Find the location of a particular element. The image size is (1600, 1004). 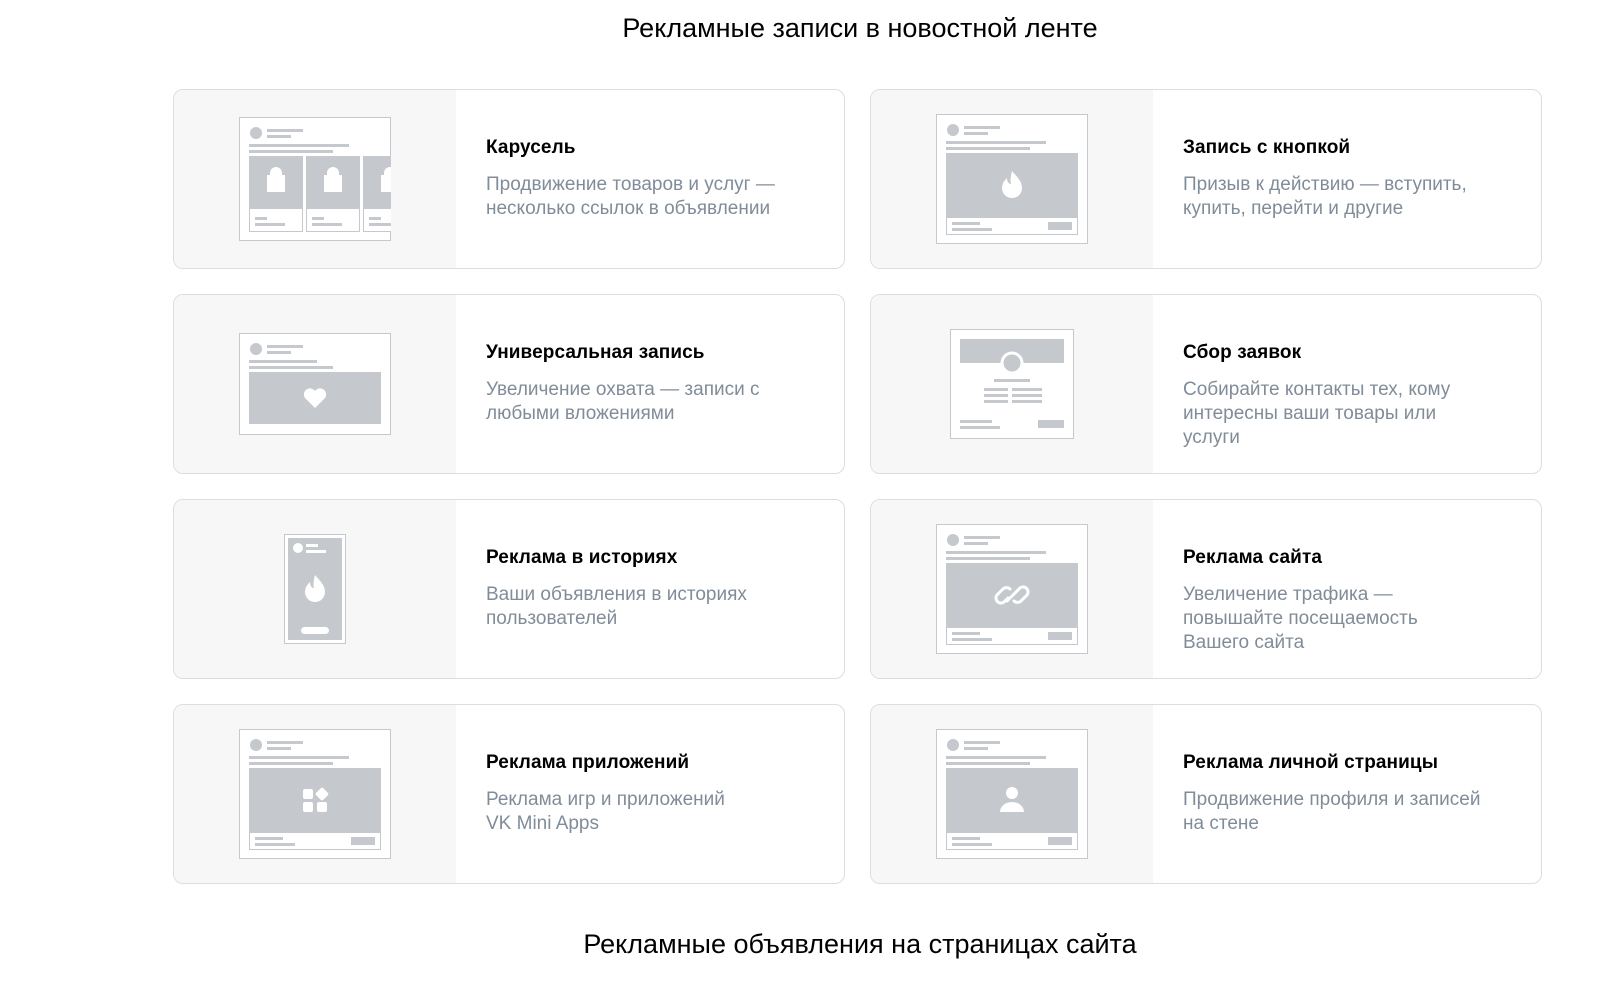

card-description: Продвижение профиля и записей на стене is located at coordinates (1332, 811).